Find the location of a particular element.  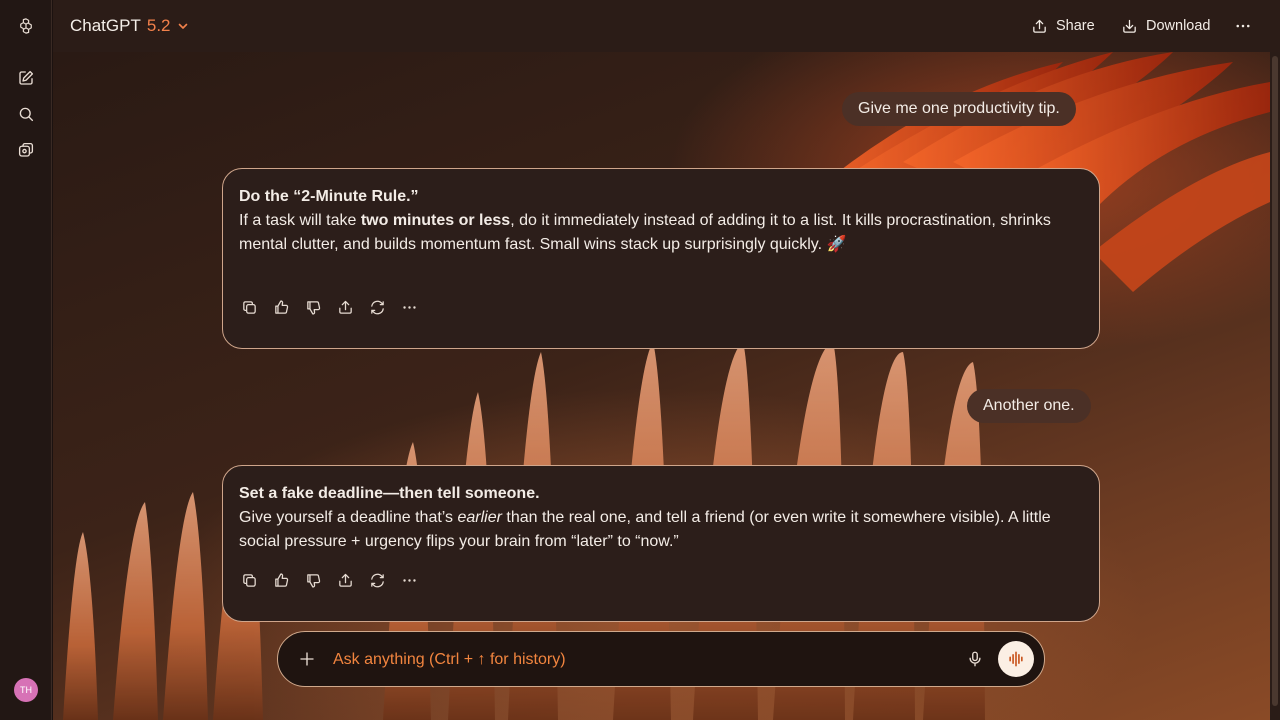

emphasis-text: earlier is located at coordinates (479, 517).